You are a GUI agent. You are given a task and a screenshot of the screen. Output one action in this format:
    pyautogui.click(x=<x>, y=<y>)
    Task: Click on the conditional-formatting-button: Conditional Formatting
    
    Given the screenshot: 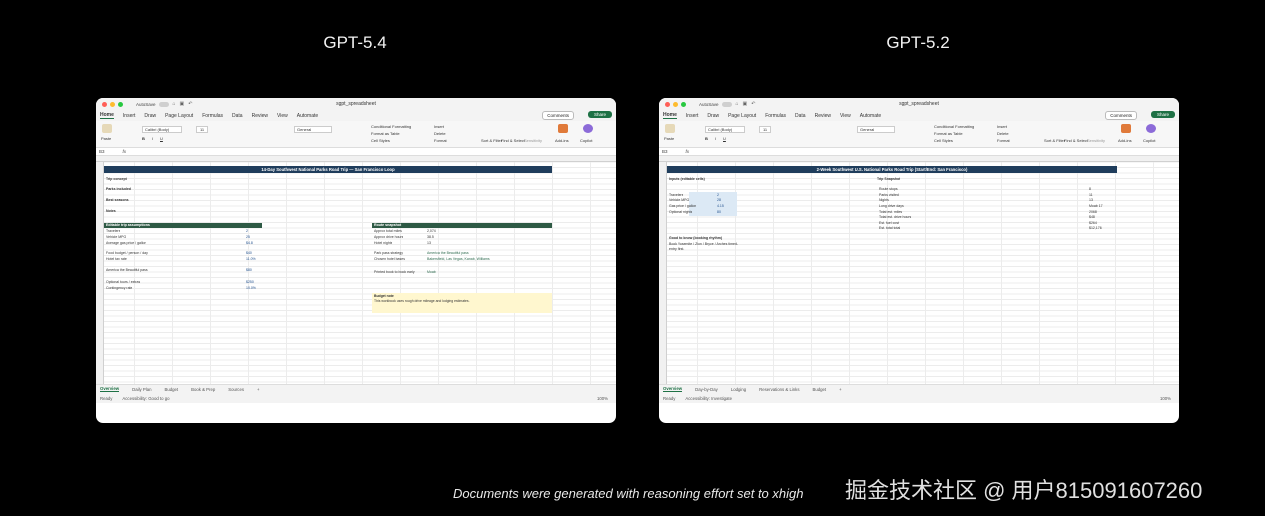 What is the action you would take?
    pyautogui.click(x=391, y=126)
    